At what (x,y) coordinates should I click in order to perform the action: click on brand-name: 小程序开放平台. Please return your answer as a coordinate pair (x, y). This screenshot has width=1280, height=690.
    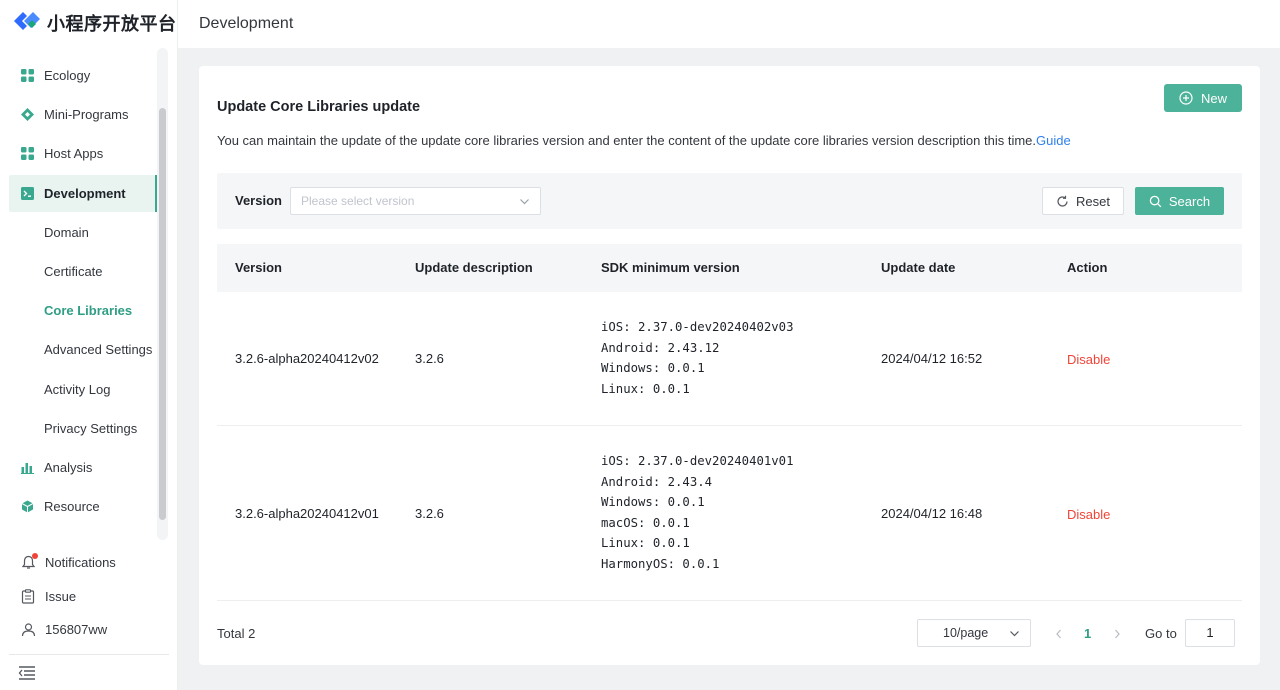
    Looking at the image, I should click on (112, 24).